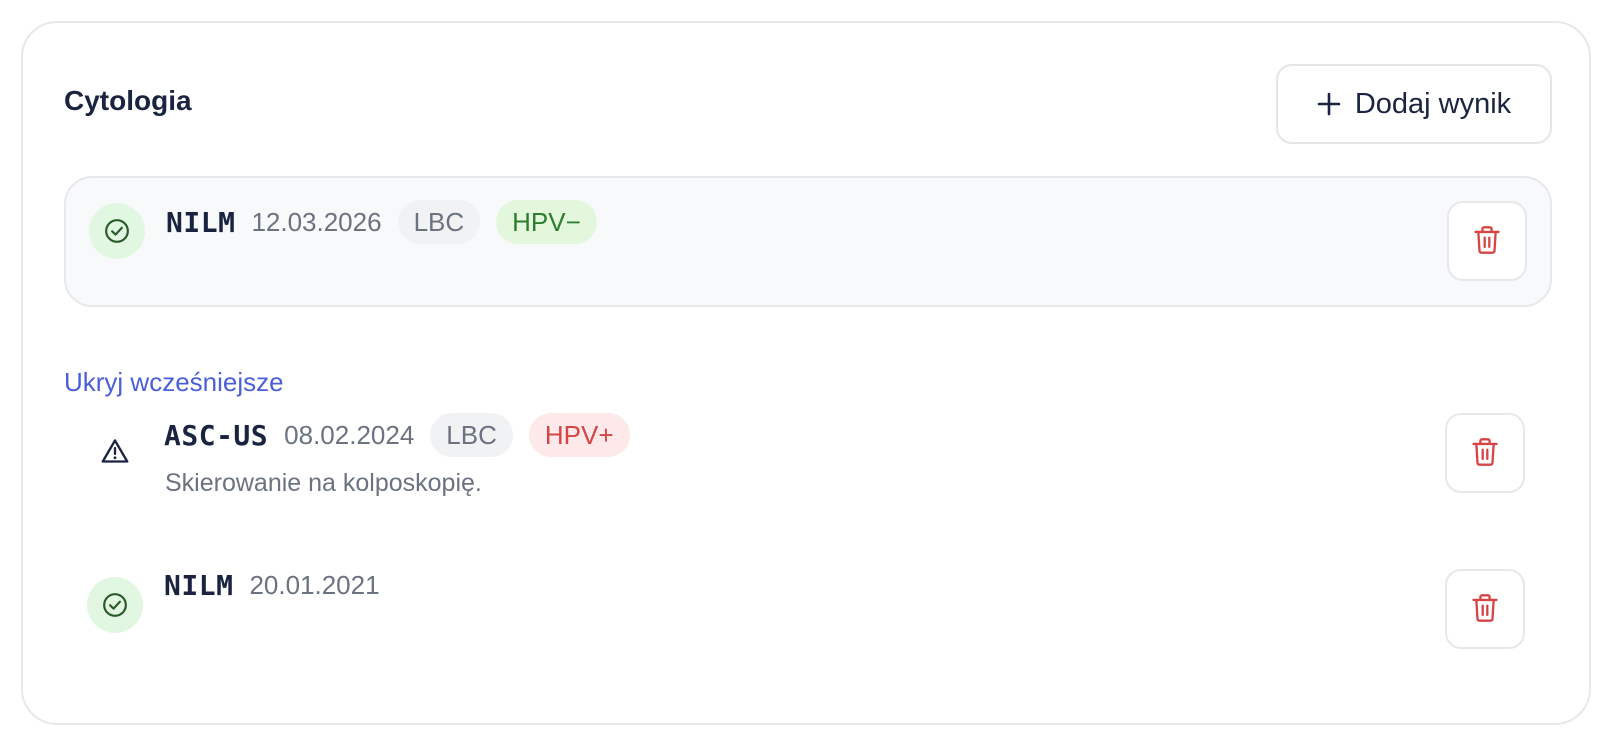 This screenshot has width=1612, height=746. What do you see at coordinates (115, 451) in the screenshot?
I see `warning-triangle-icon` at bounding box center [115, 451].